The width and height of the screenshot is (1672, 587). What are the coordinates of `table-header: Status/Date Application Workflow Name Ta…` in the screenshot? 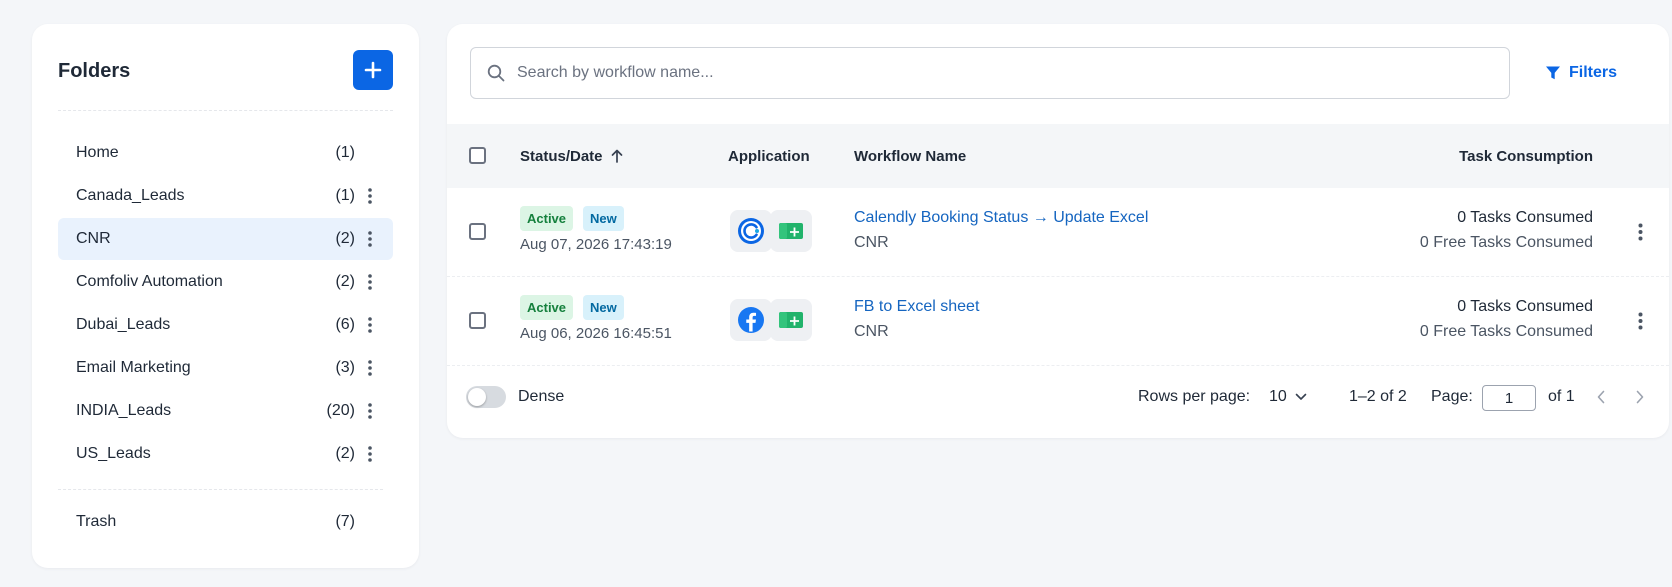 It's located at (1058, 156).